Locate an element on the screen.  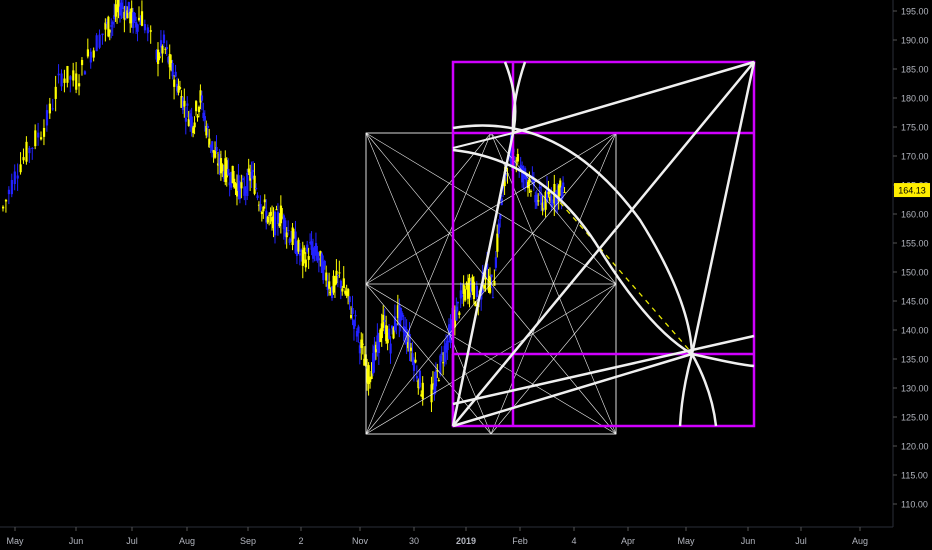
price-tick-label: 115.00 is located at coordinates (914, 476).